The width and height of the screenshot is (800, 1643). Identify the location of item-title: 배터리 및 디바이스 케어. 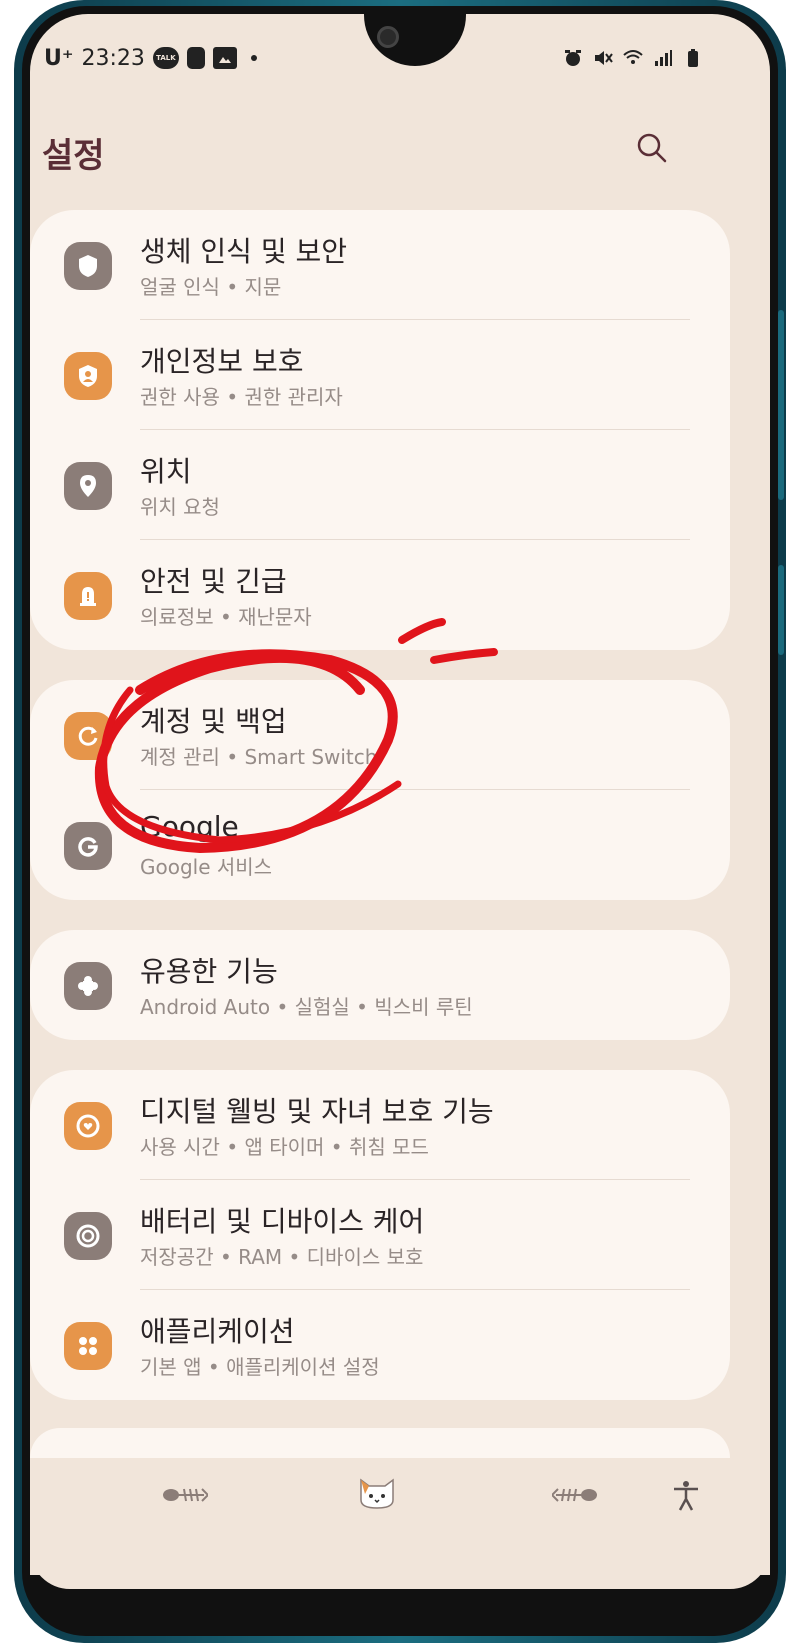
(282, 1221).